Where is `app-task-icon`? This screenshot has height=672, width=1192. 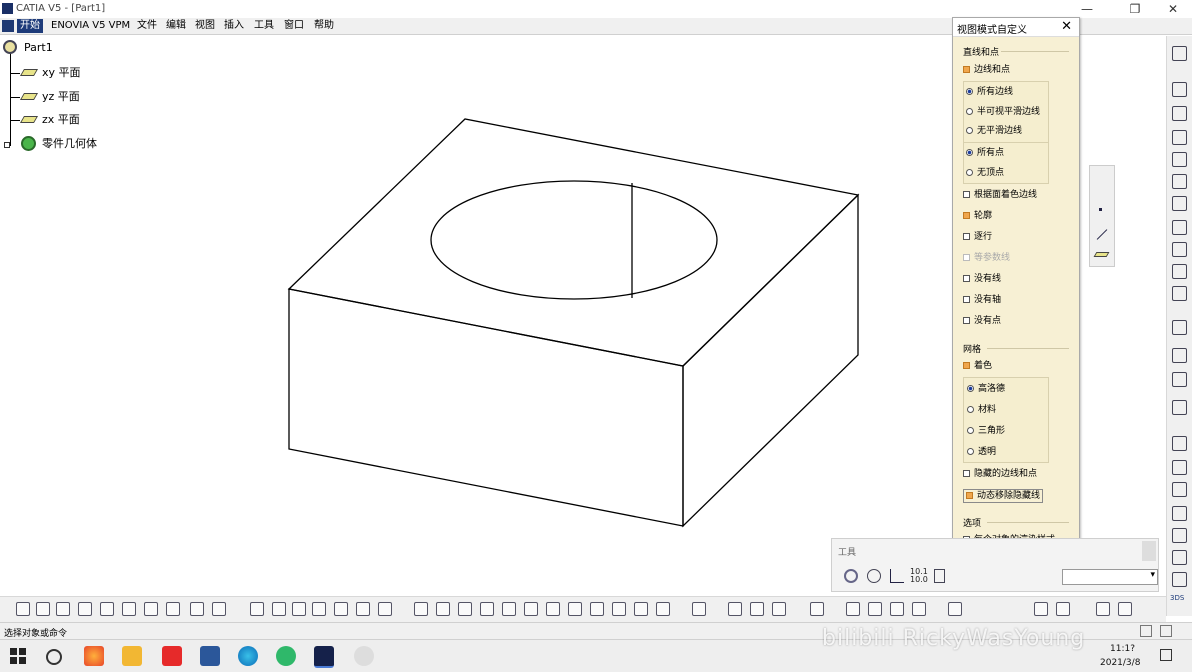
app-task-icon is located at coordinates (364, 656).